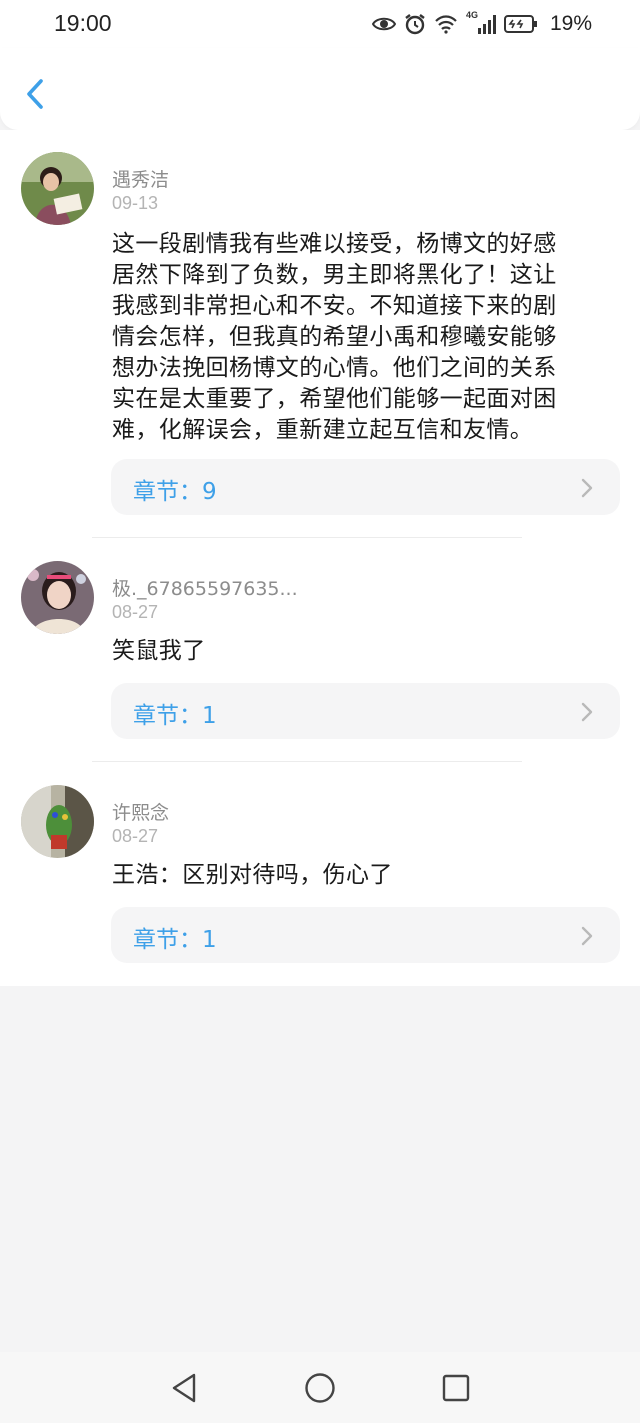 This screenshot has height=1423, width=640. Describe the element at coordinates (362, 651) in the screenshot. I see `comment-text: 笑鼠我了` at that location.